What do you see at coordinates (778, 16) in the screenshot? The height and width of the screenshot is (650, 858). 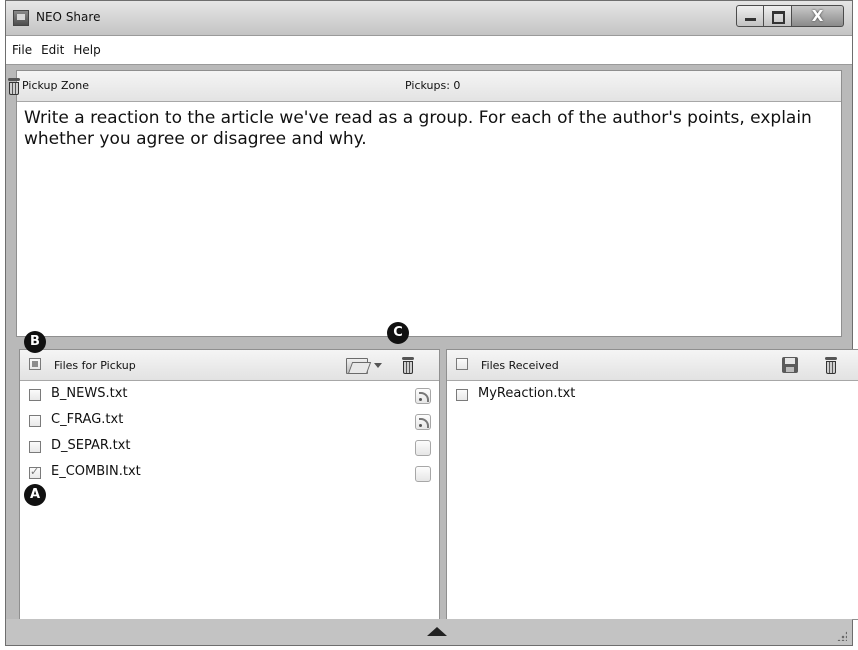 I see `maximize-button` at bounding box center [778, 16].